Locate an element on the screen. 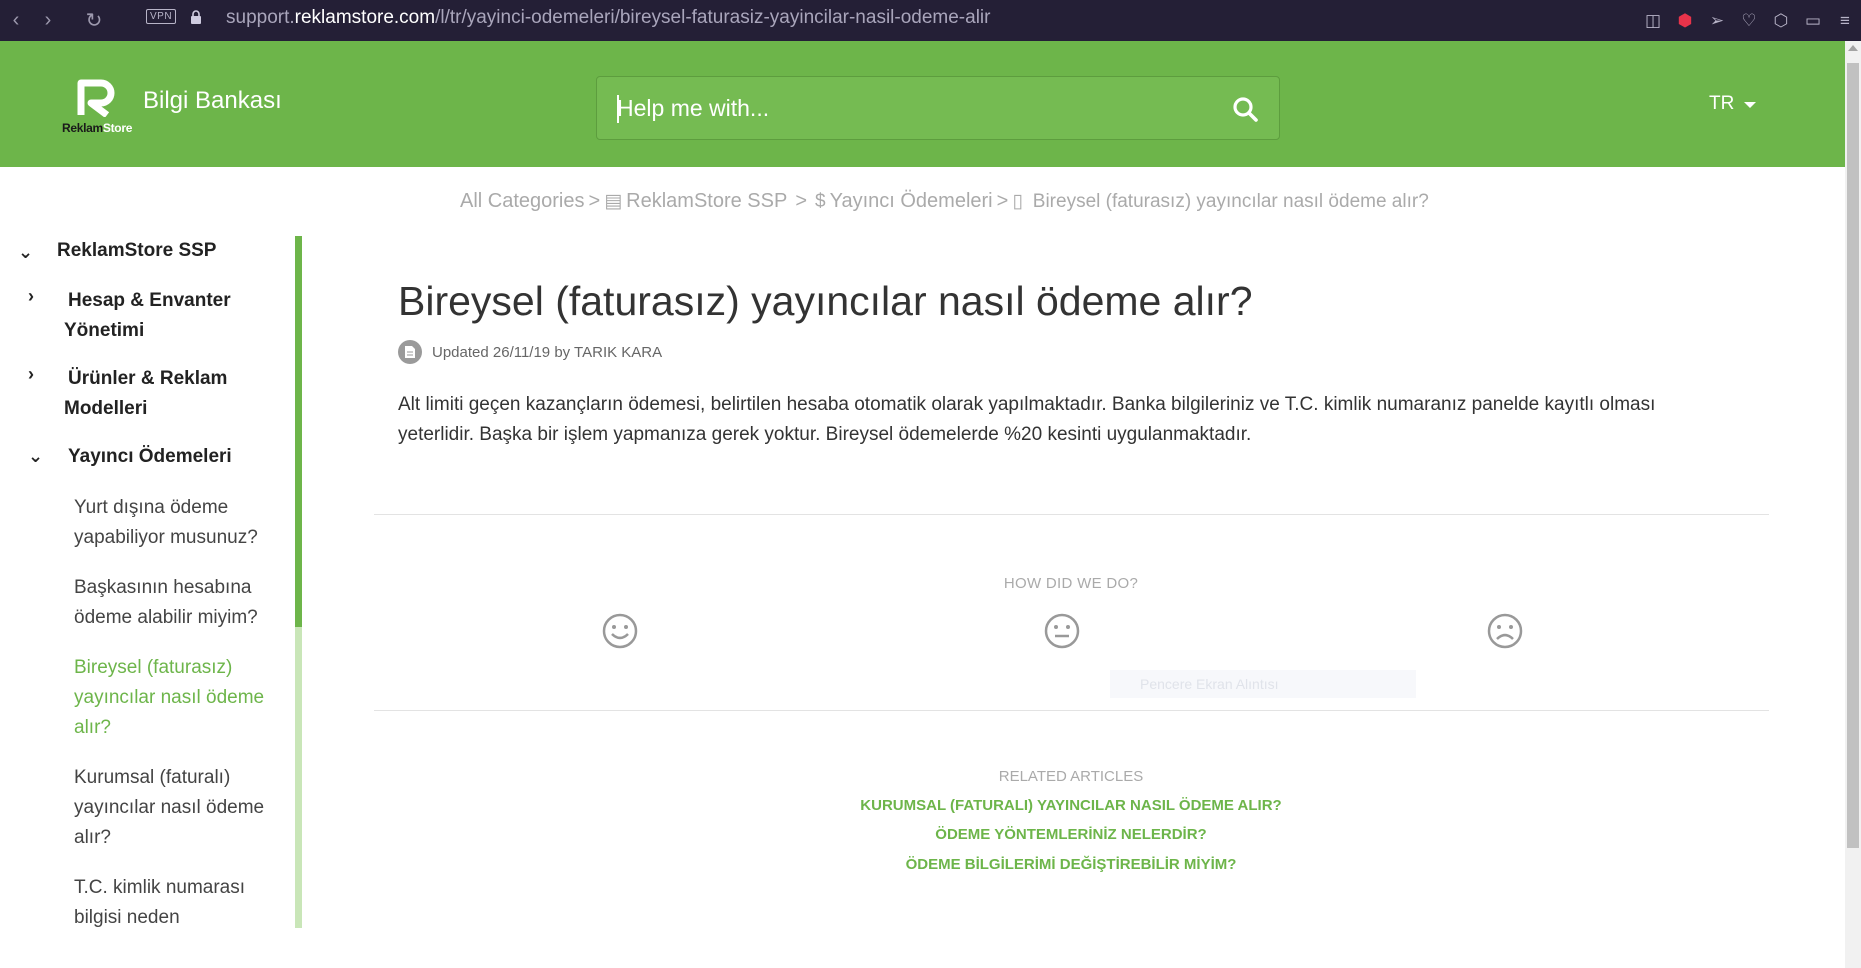 The width and height of the screenshot is (1861, 968). back-icon: ‹ is located at coordinates (16, 20).